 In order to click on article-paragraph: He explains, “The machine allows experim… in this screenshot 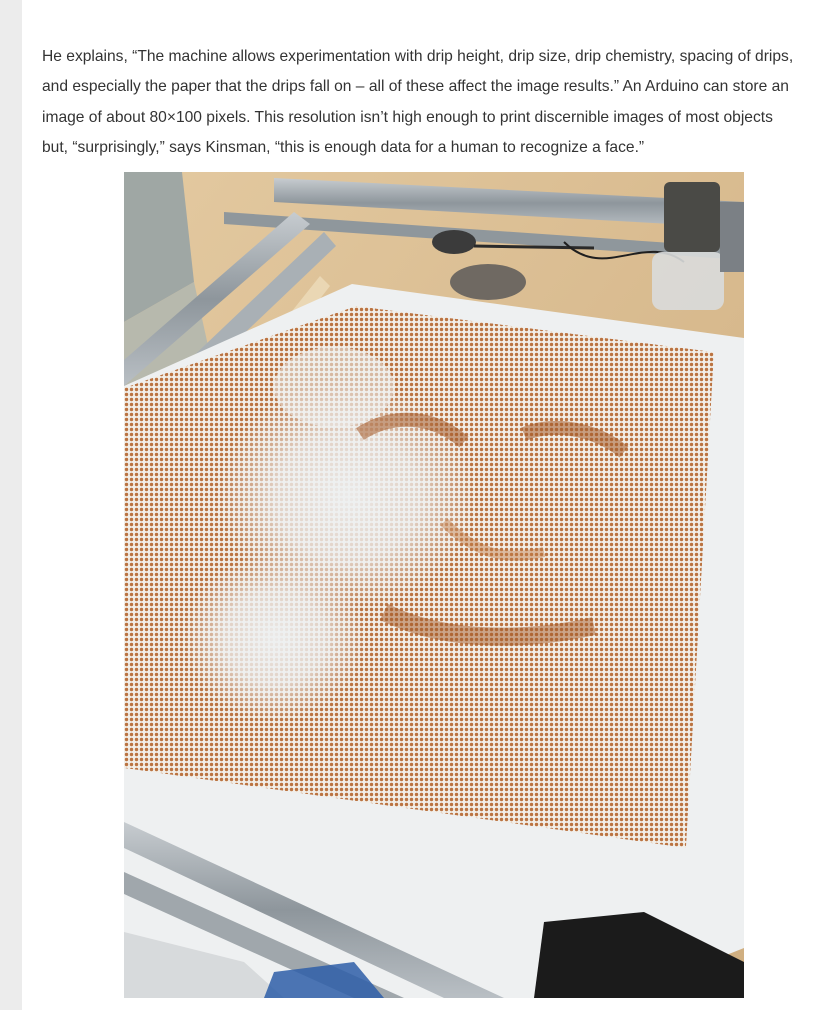, I will do `click(432, 103)`.